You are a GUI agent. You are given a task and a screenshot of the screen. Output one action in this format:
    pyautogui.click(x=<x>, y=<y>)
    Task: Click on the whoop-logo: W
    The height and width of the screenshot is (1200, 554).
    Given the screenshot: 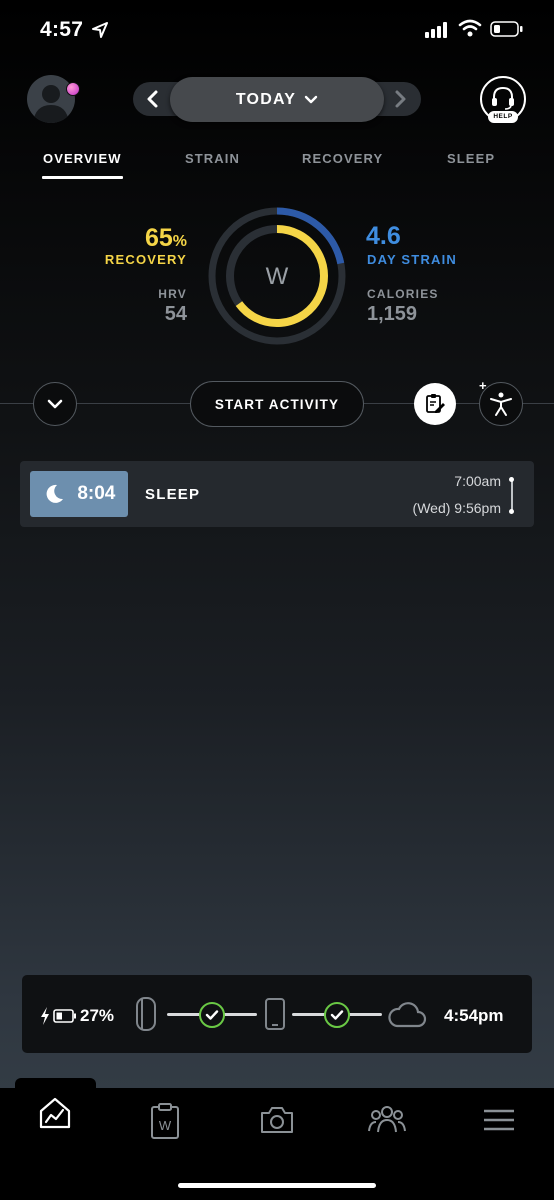 What is the action you would take?
    pyautogui.click(x=277, y=276)
    